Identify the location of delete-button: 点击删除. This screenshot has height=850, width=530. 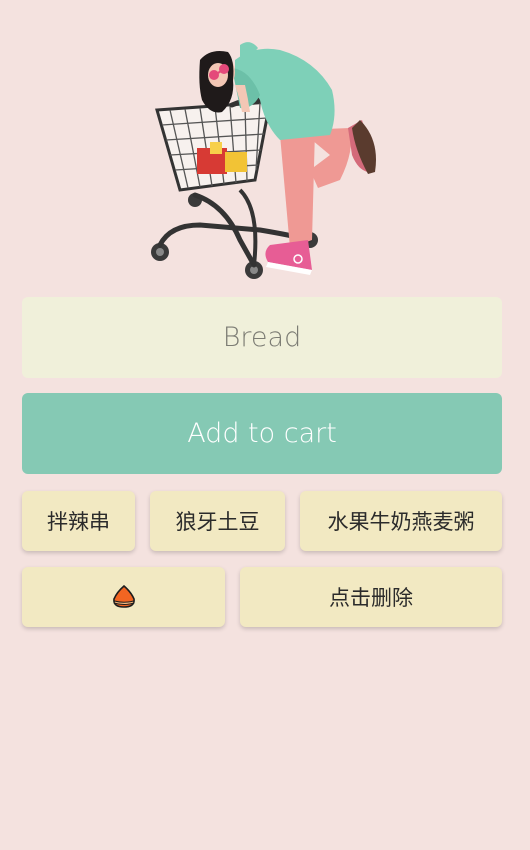
(371, 597).